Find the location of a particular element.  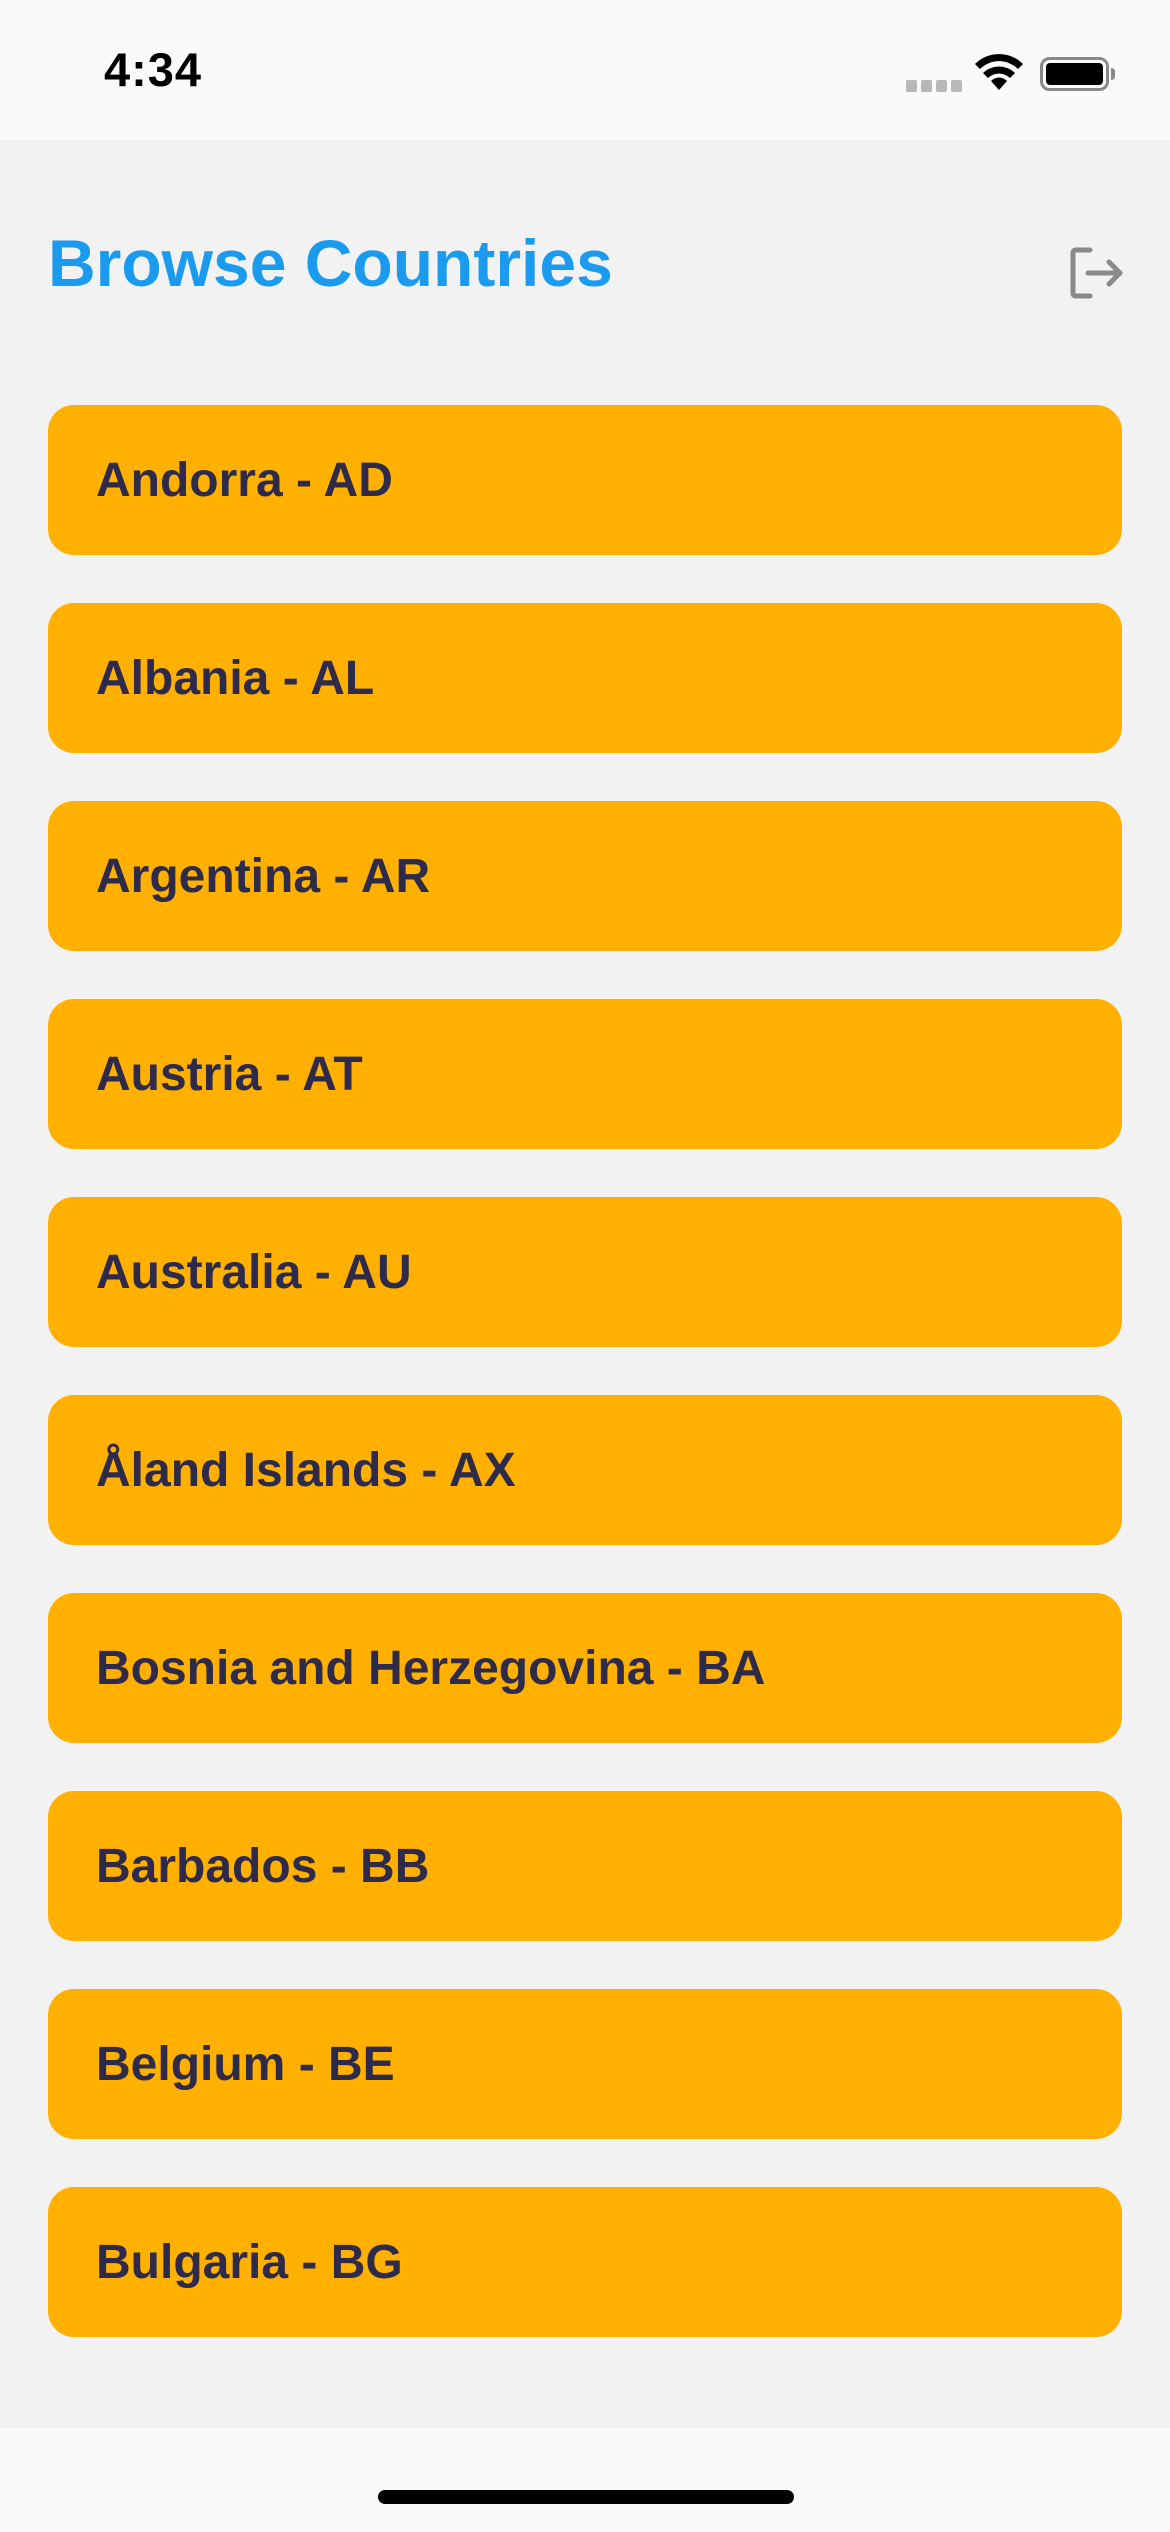

country-item-bosnia-and-herzegovina: Bosnia and Herzegovina - BA is located at coordinates (585, 1668).